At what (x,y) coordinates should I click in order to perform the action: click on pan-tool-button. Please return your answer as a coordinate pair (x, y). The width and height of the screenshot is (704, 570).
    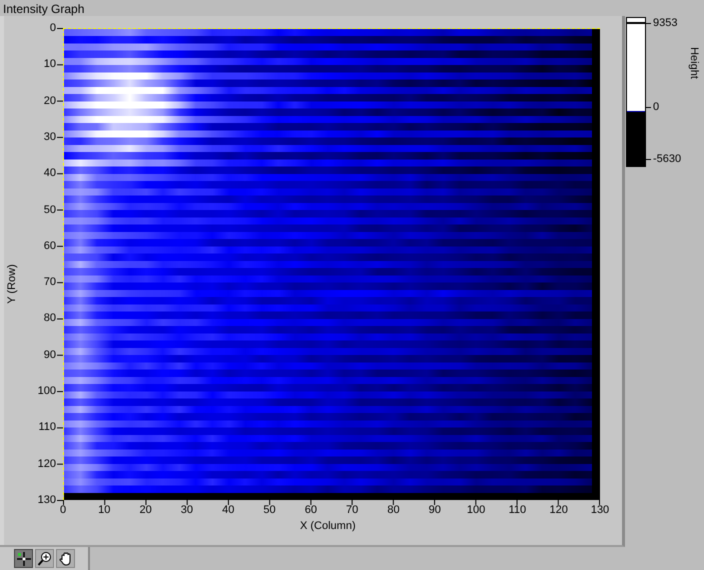
    Looking at the image, I should click on (65, 558).